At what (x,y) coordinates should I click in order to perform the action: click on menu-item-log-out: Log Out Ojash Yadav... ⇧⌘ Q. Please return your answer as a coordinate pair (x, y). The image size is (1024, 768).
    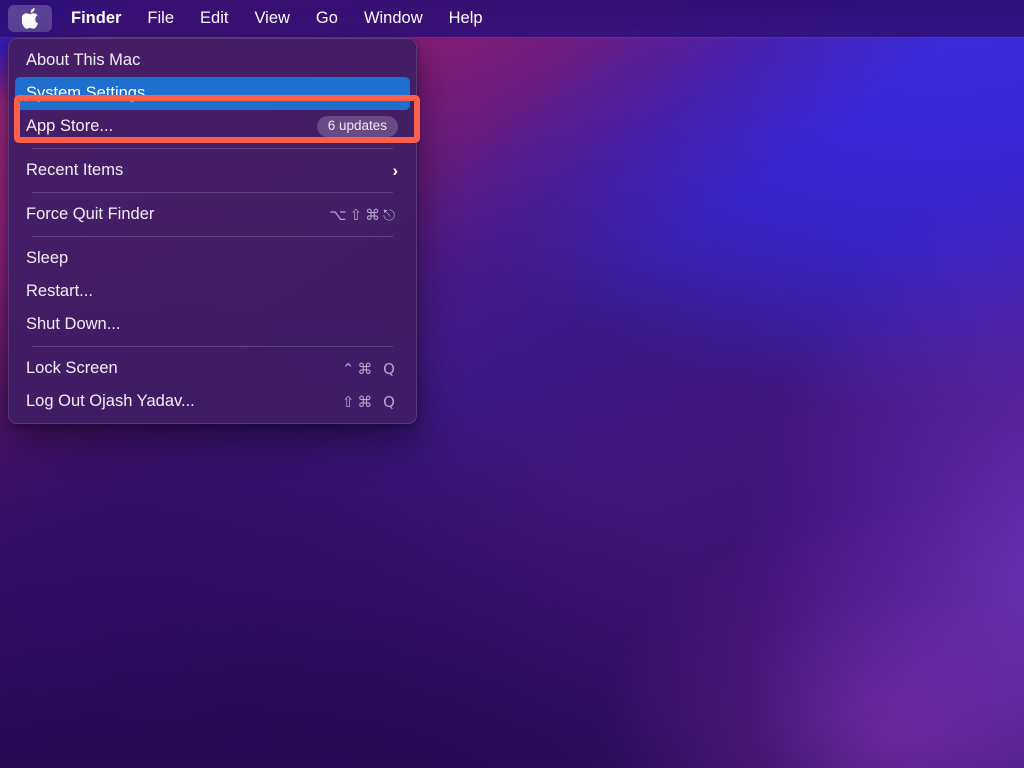
    Looking at the image, I should click on (212, 401).